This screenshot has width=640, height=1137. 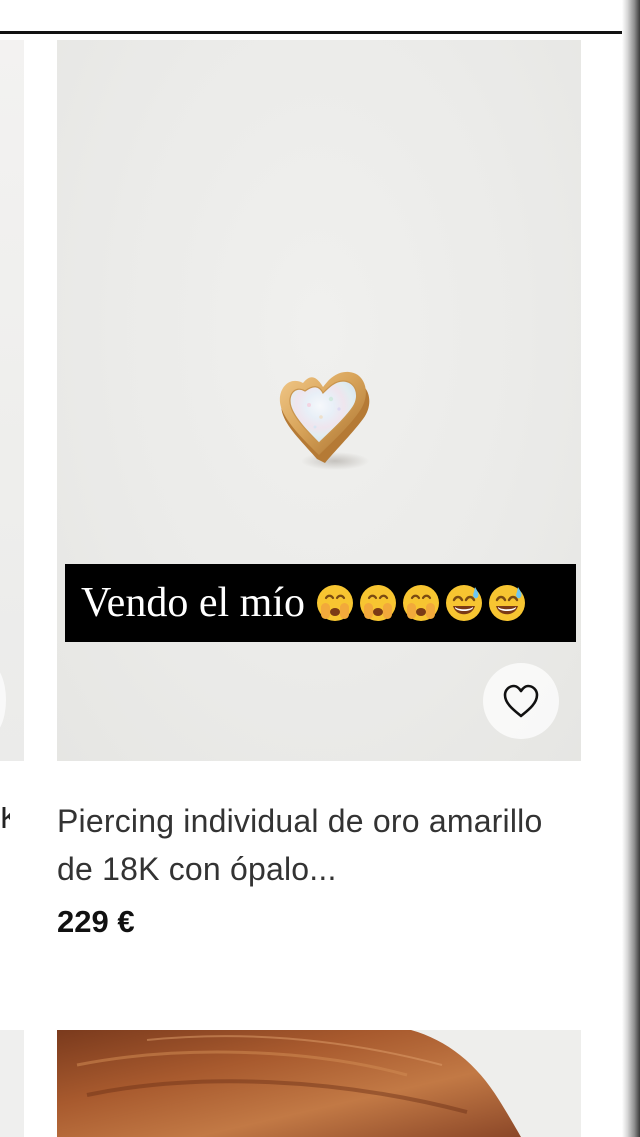 I want to click on next-product-image, so click(x=319, y=1083).